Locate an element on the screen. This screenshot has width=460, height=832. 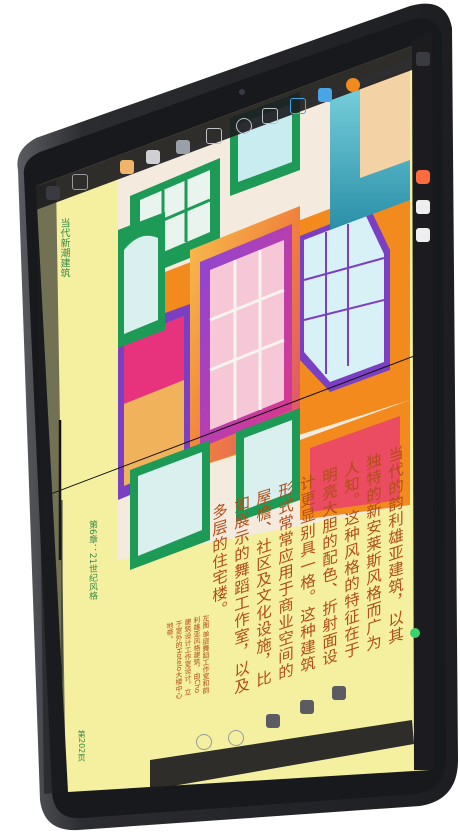
page-number: 第202页 is located at coordinates (81, 746).